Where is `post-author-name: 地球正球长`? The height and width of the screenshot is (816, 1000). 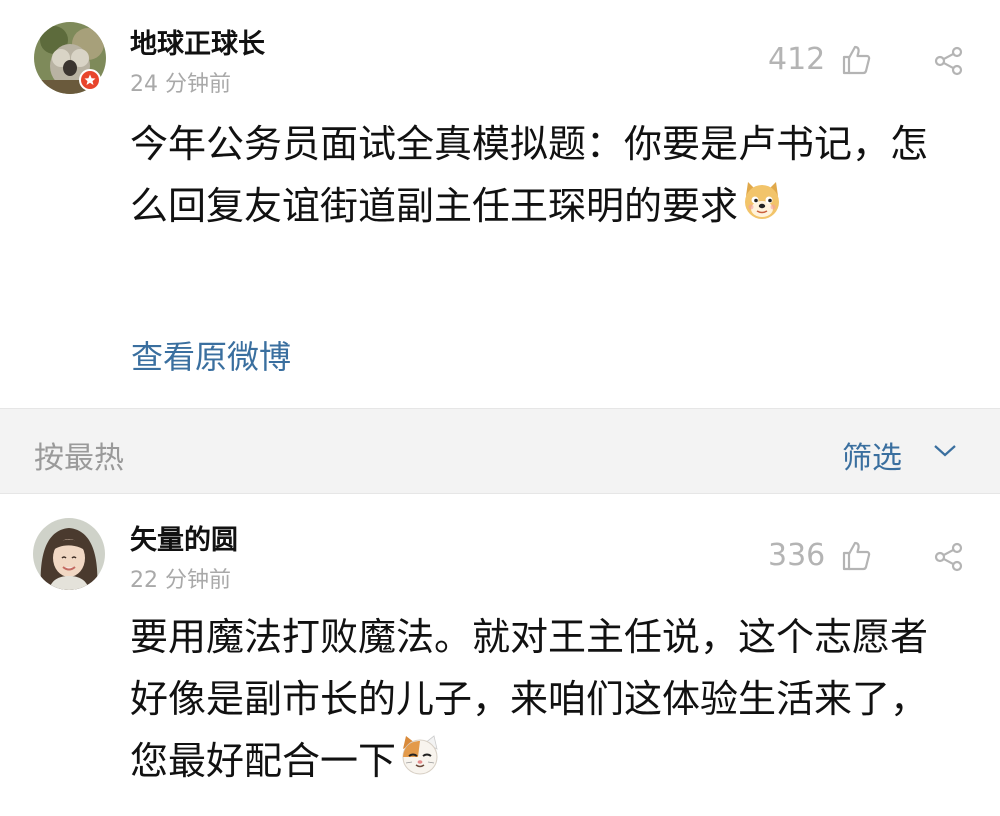
post-author-name: 地球正球长 is located at coordinates (197, 41).